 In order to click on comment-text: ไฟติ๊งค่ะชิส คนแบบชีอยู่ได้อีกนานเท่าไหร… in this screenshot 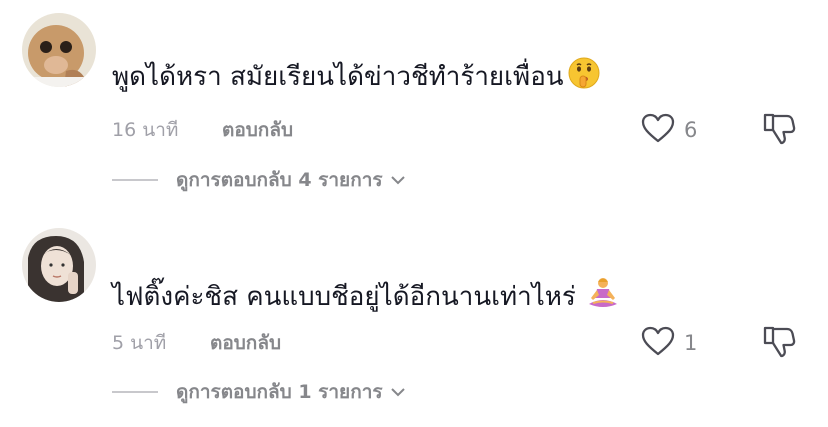, I will do `click(366, 297)`.